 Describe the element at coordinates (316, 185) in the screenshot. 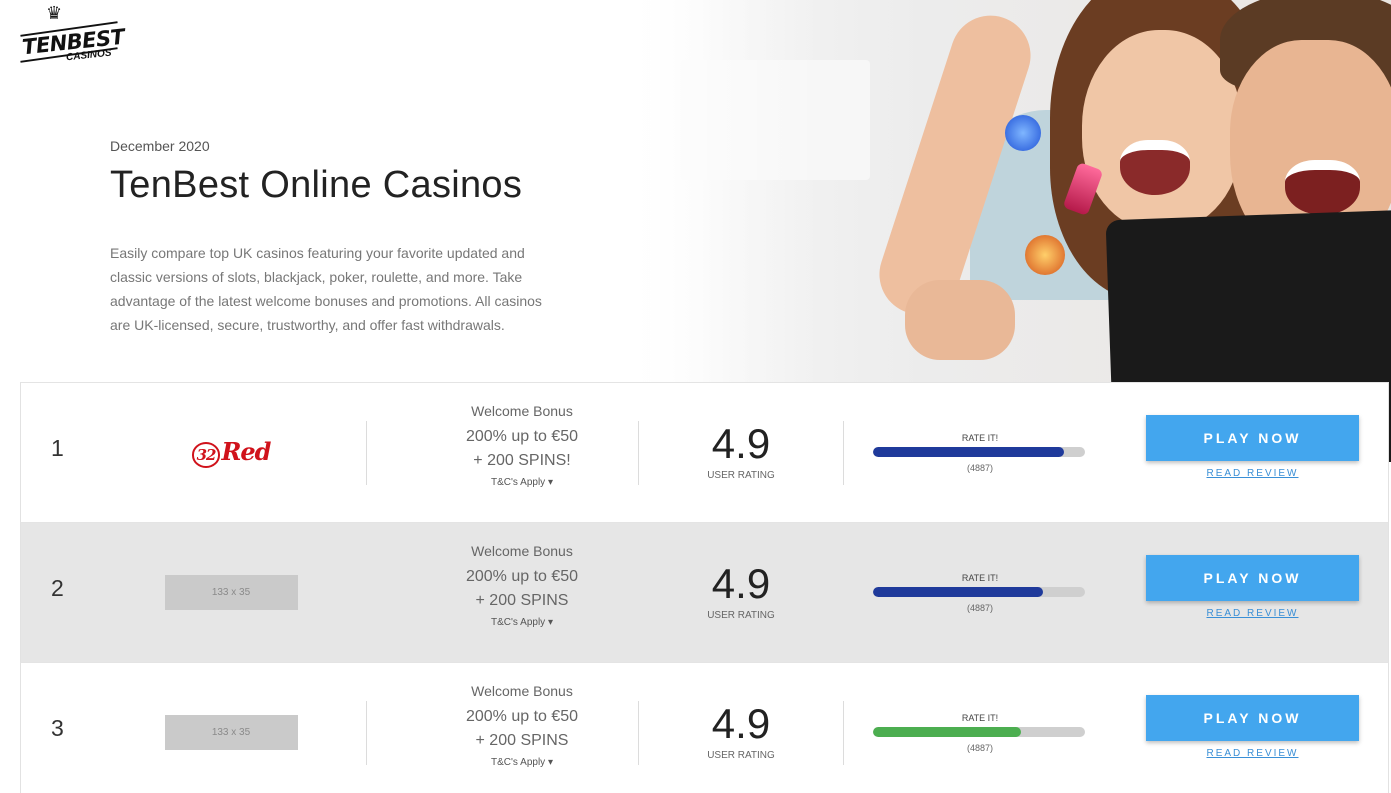

I see `page-title: TenBest Online Casinos` at that location.